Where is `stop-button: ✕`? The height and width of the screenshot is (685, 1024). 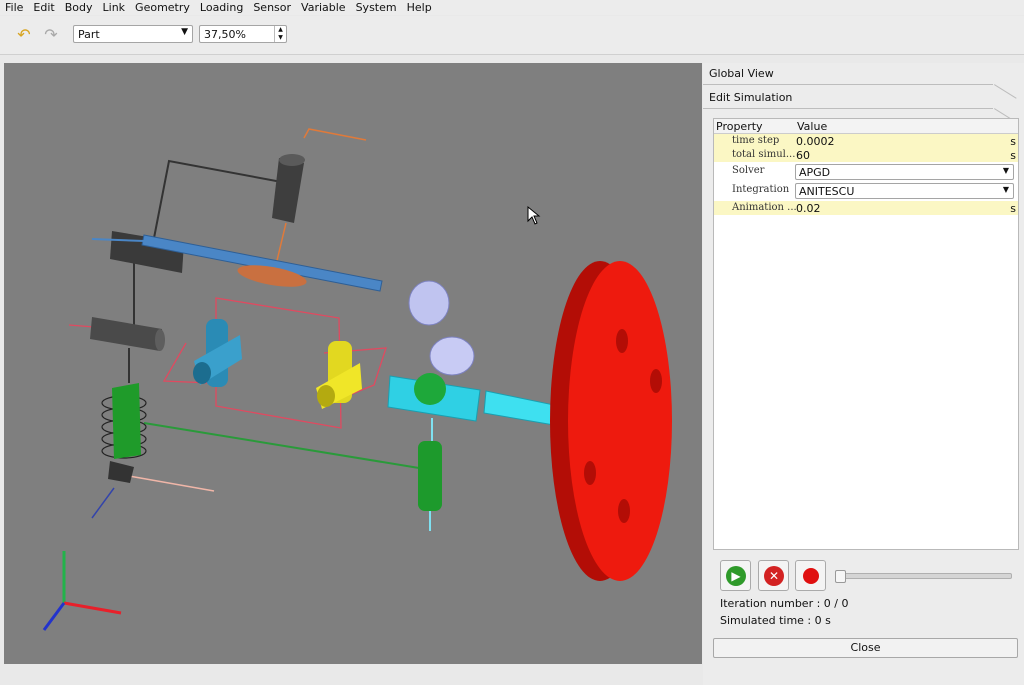
stop-button: ✕ is located at coordinates (773, 575).